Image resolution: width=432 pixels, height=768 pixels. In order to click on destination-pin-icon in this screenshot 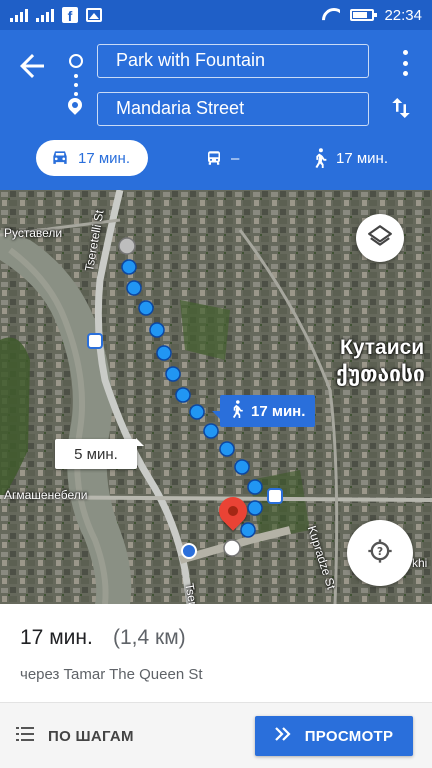, I will do `click(75, 105)`.